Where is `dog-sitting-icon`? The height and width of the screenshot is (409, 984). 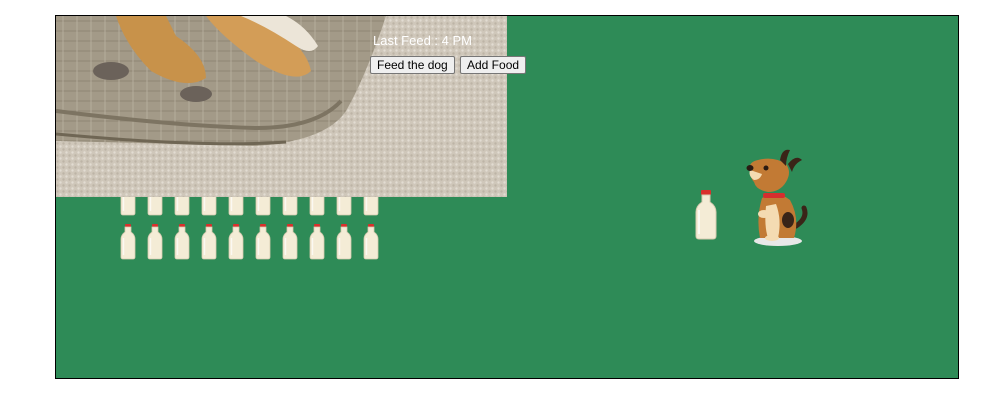
dog-sitting-icon is located at coordinates (777, 197).